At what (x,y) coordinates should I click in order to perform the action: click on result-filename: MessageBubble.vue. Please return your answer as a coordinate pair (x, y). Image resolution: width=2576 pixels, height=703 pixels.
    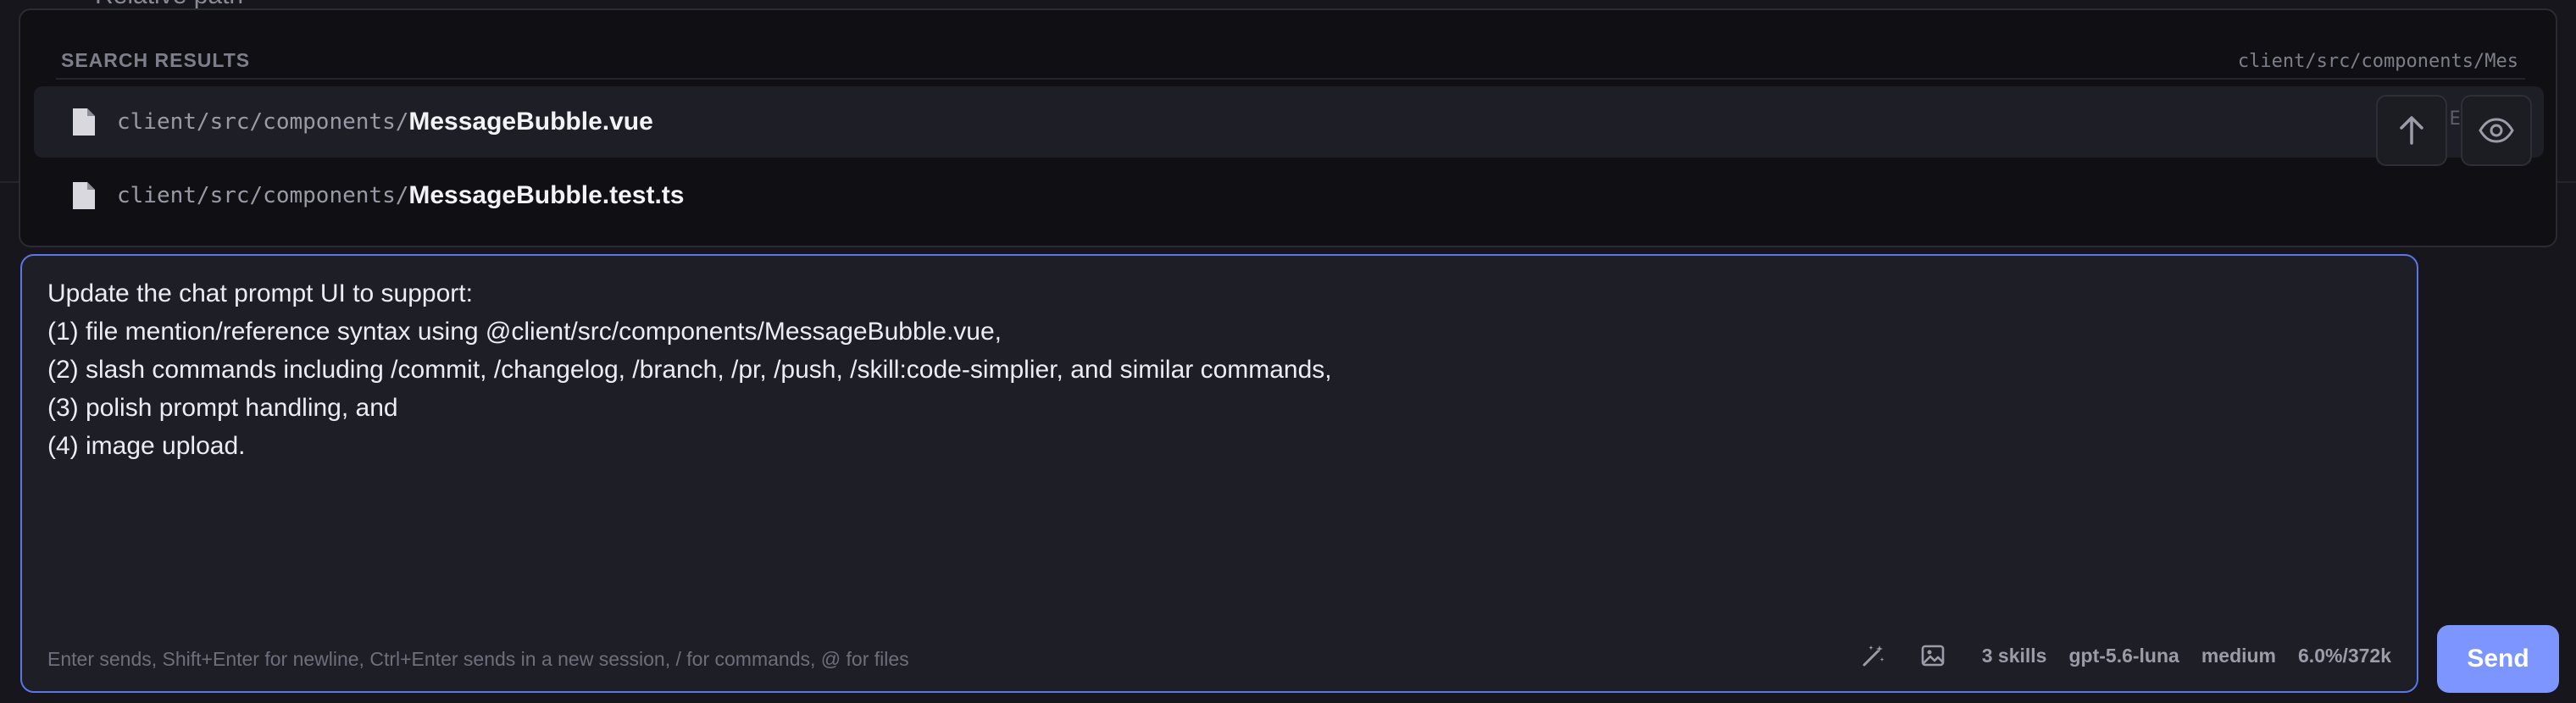
    Looking at the image, I should click on (530, 122).